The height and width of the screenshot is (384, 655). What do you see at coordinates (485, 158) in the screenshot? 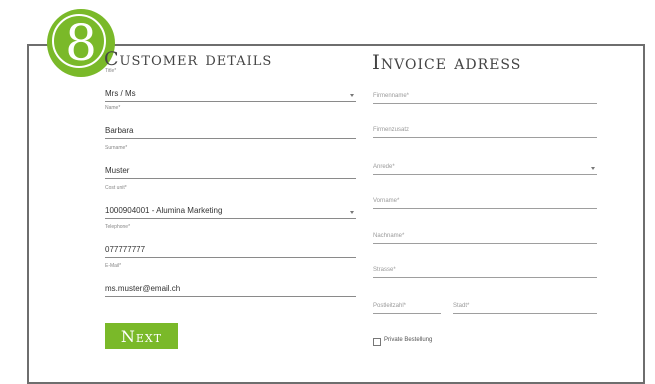
I see `anrede-select: Anrede*` at bounding box center [485, 158].